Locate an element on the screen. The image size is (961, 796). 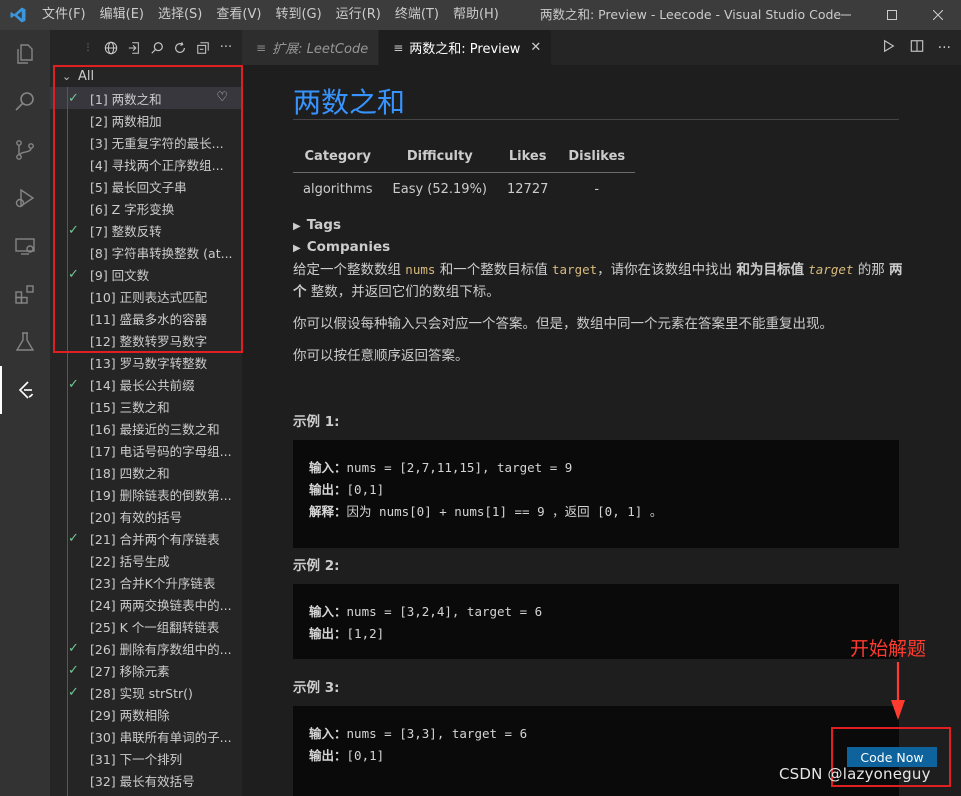
remote-explorer-icon is located at coordinates (25, 246).